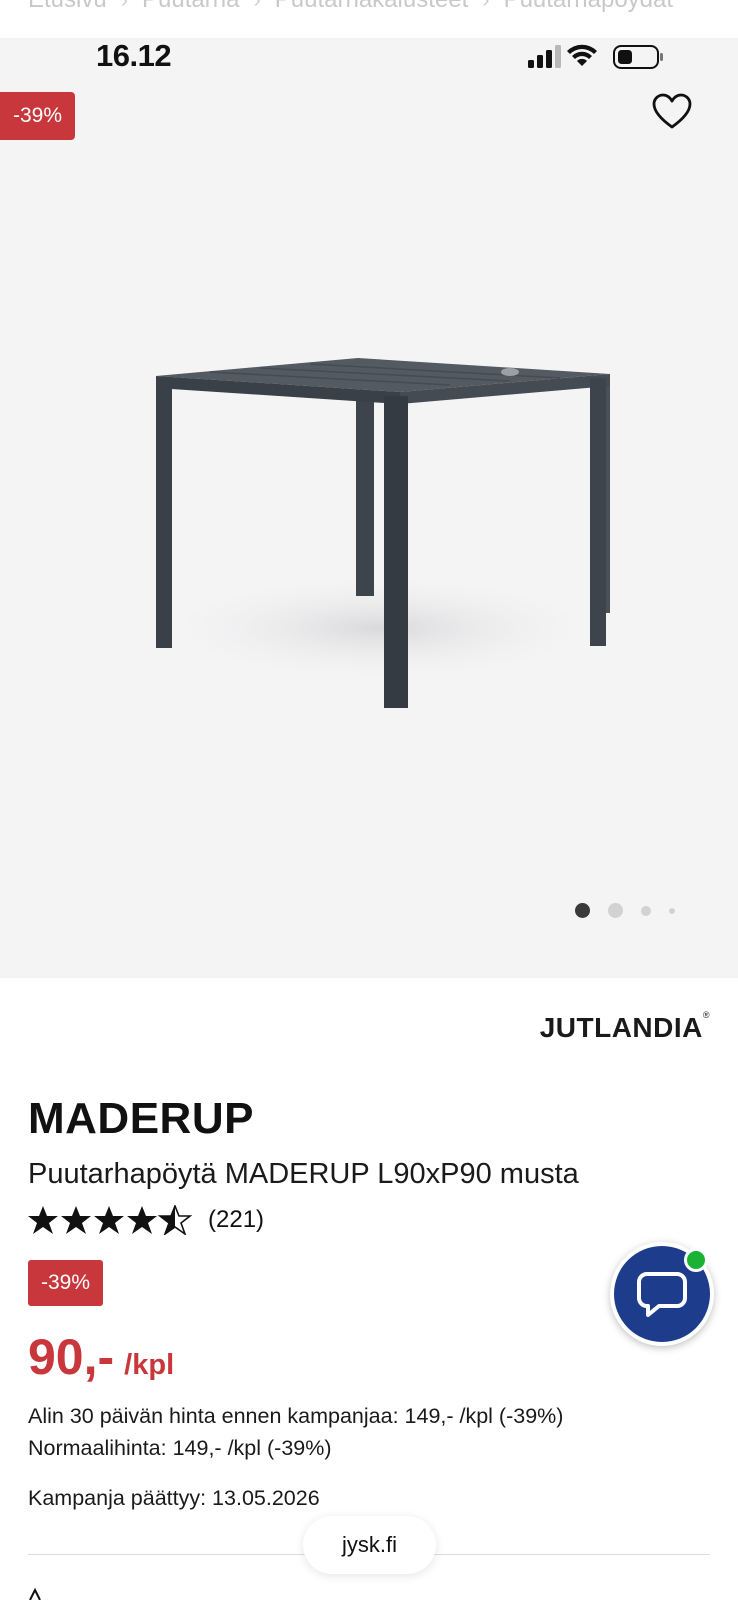 The image size is (738, 1600). I want to click on chat-bubble-icon, so click(662, 1294).